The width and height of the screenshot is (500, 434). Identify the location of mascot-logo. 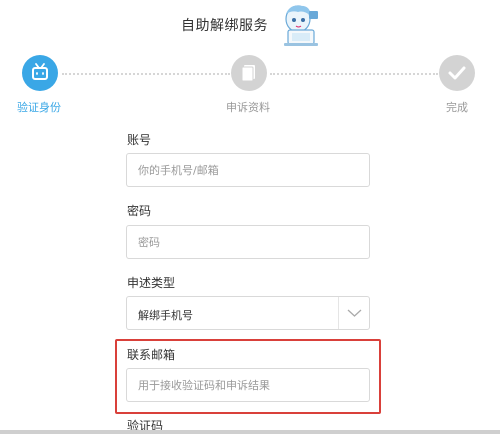
(301, 25).